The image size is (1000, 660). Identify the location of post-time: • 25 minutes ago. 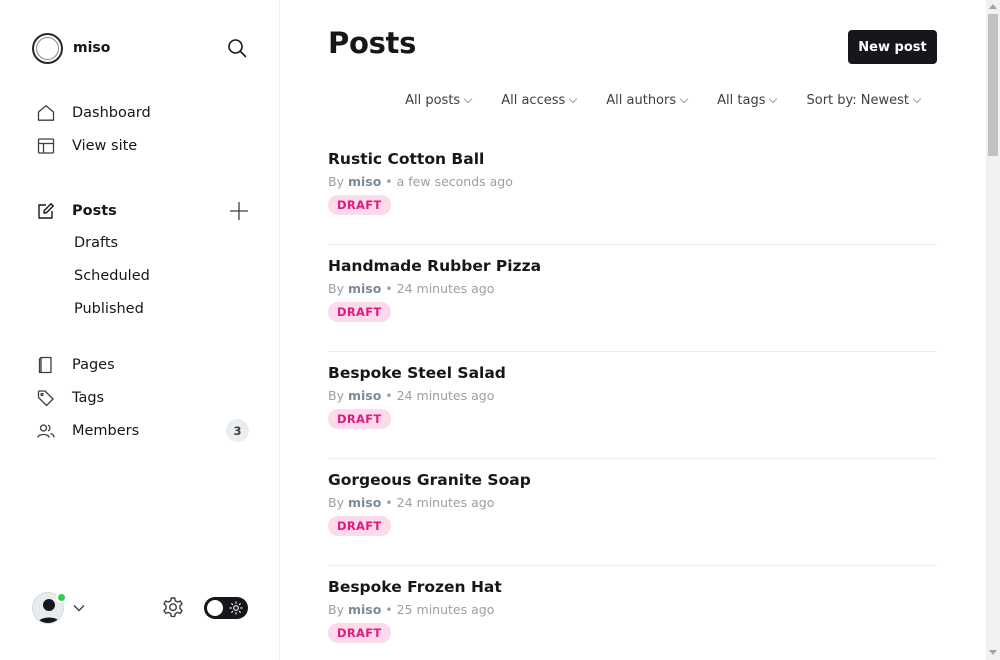
(440, 609).